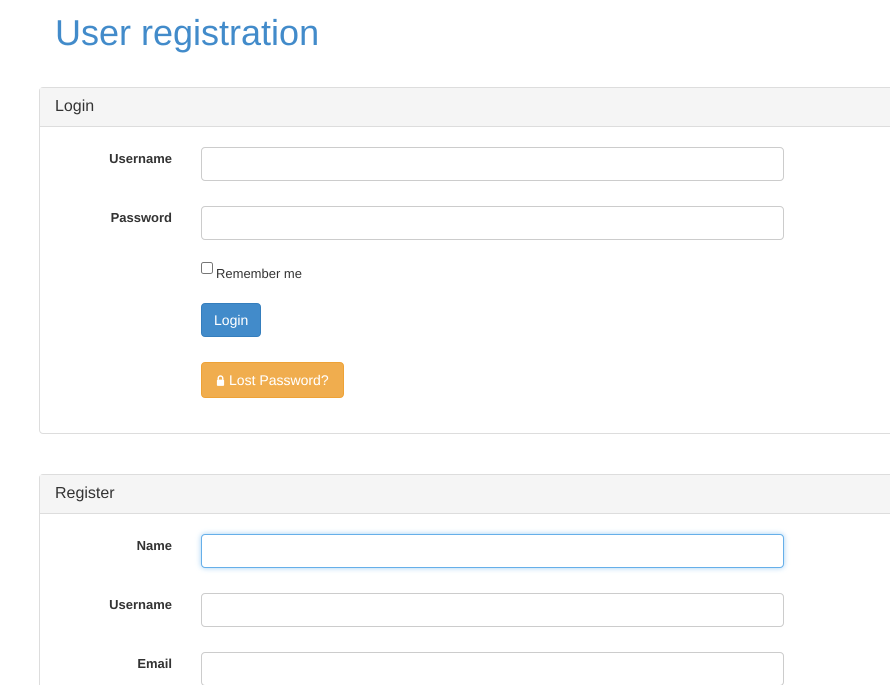  Describe the element at coordinates (220, 380) in the screenshot. I see `lock-icon` at that location.